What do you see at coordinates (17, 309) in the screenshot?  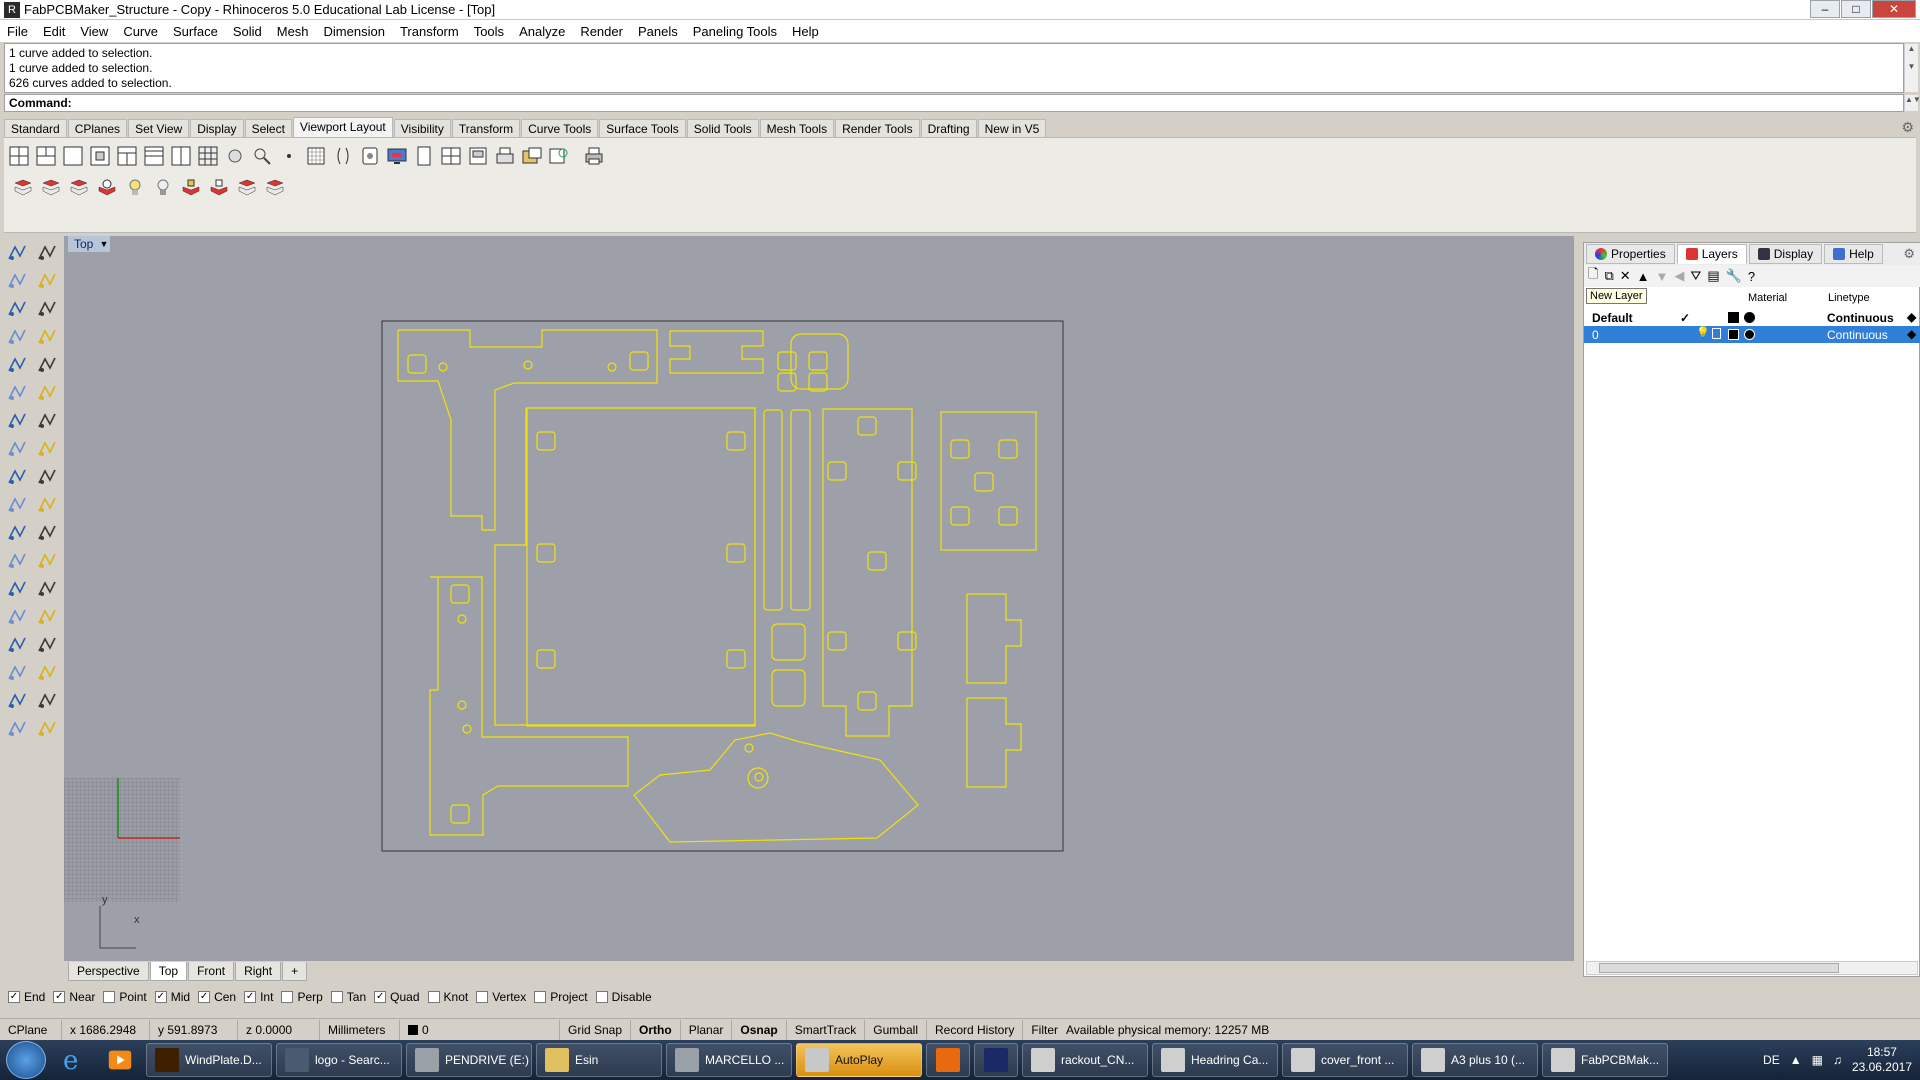 I see `circle-icon` at bounding box center [17, 309].